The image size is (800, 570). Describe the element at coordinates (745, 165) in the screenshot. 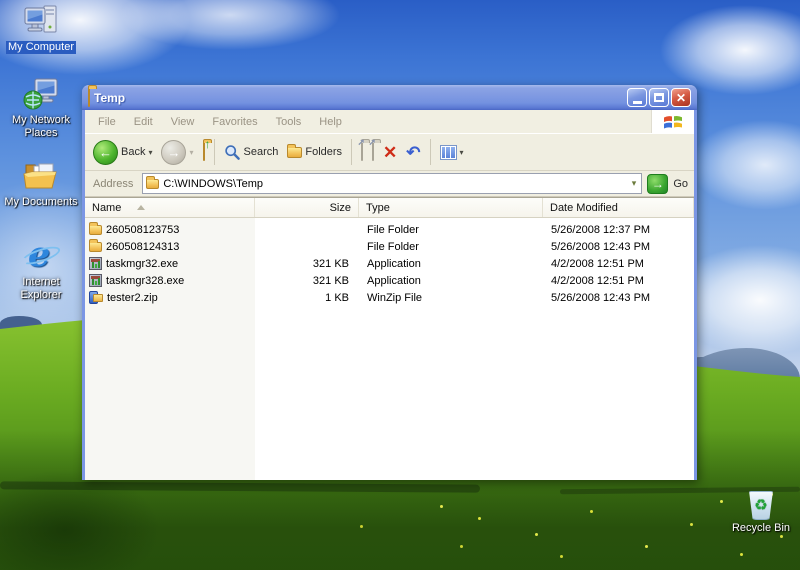

I see `cloud` at that location.